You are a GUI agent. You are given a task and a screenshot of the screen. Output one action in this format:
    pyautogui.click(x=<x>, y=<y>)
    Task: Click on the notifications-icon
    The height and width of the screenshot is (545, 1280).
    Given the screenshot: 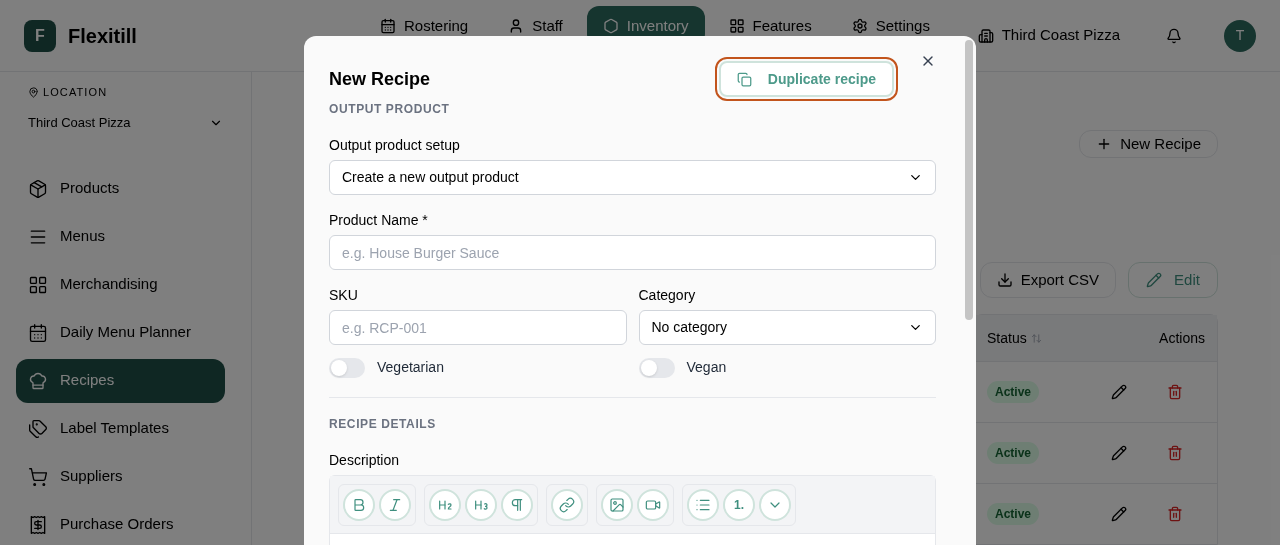 What is the action you would take?
    pyautogui.click(x=1174, y=35)
    